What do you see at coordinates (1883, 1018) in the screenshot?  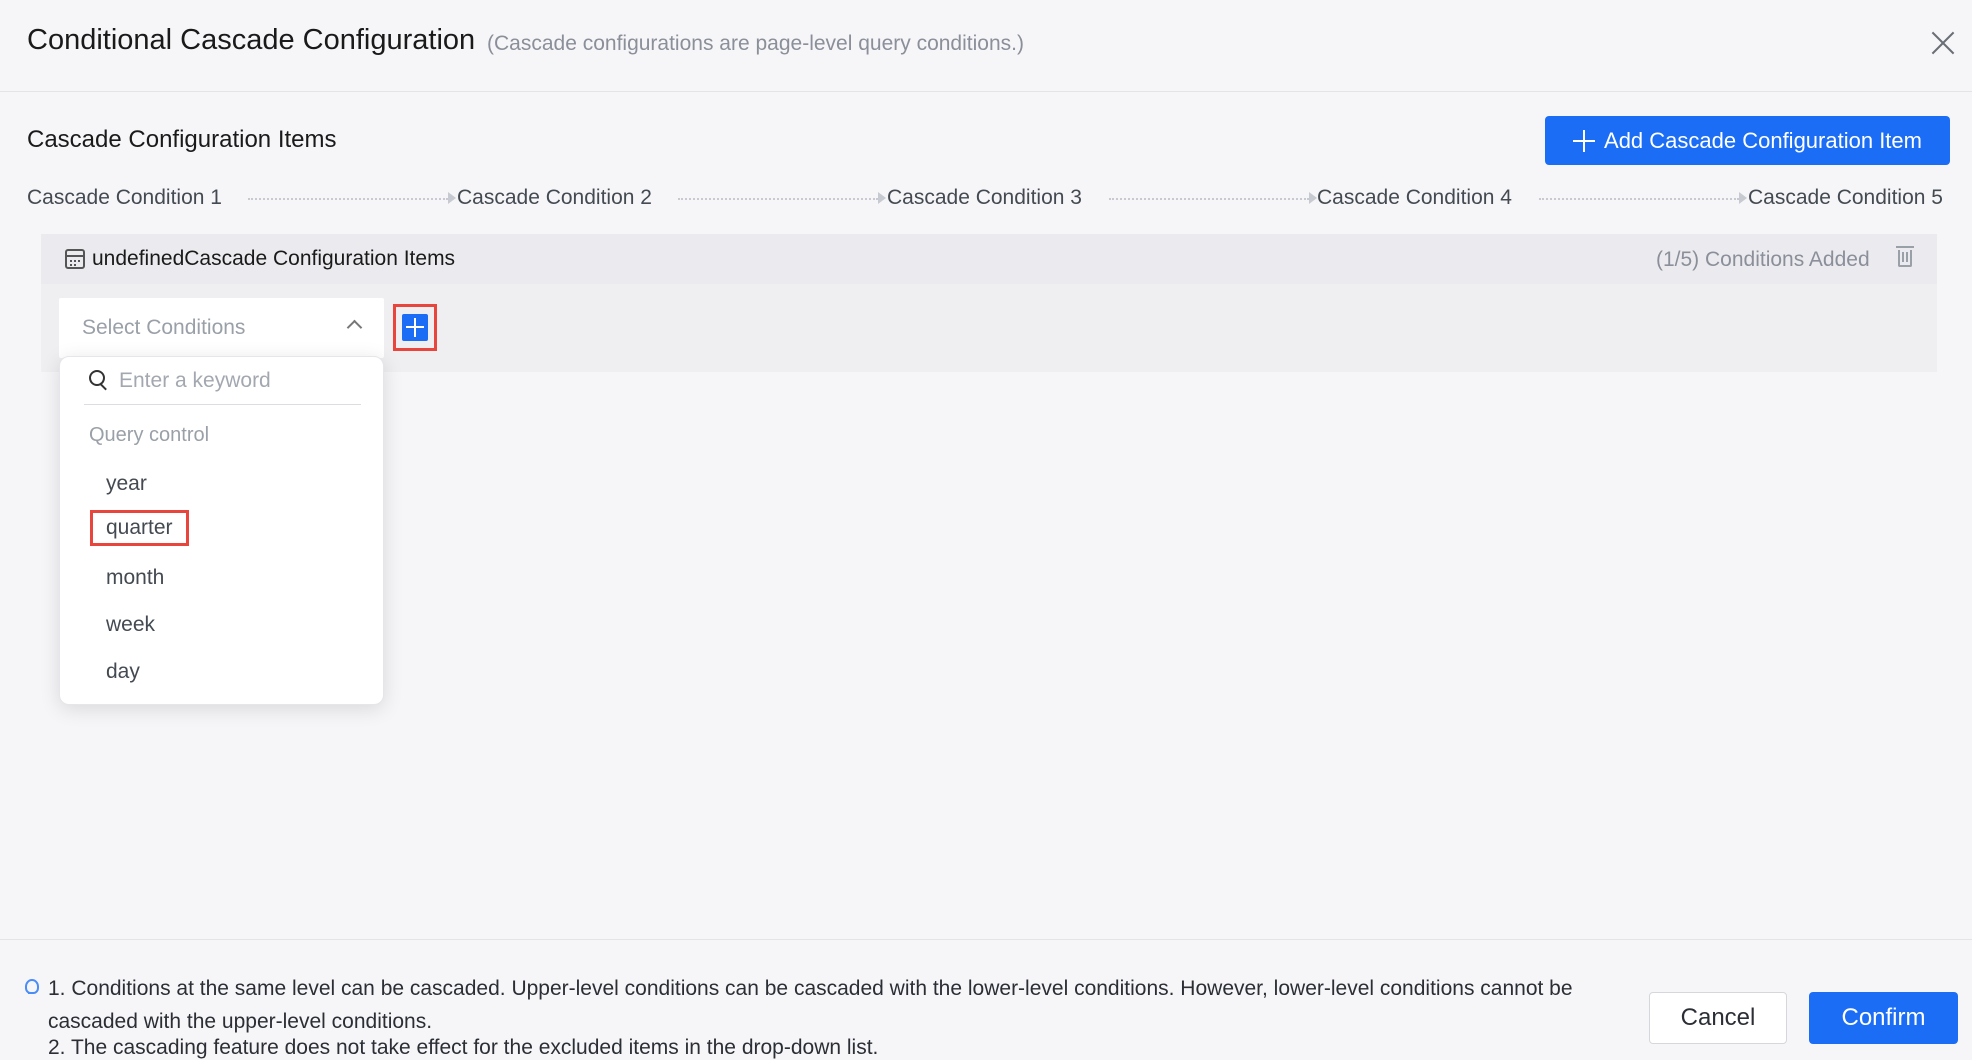 I see `confirm-button: Confirm` at bounding box center [1883, 1018].